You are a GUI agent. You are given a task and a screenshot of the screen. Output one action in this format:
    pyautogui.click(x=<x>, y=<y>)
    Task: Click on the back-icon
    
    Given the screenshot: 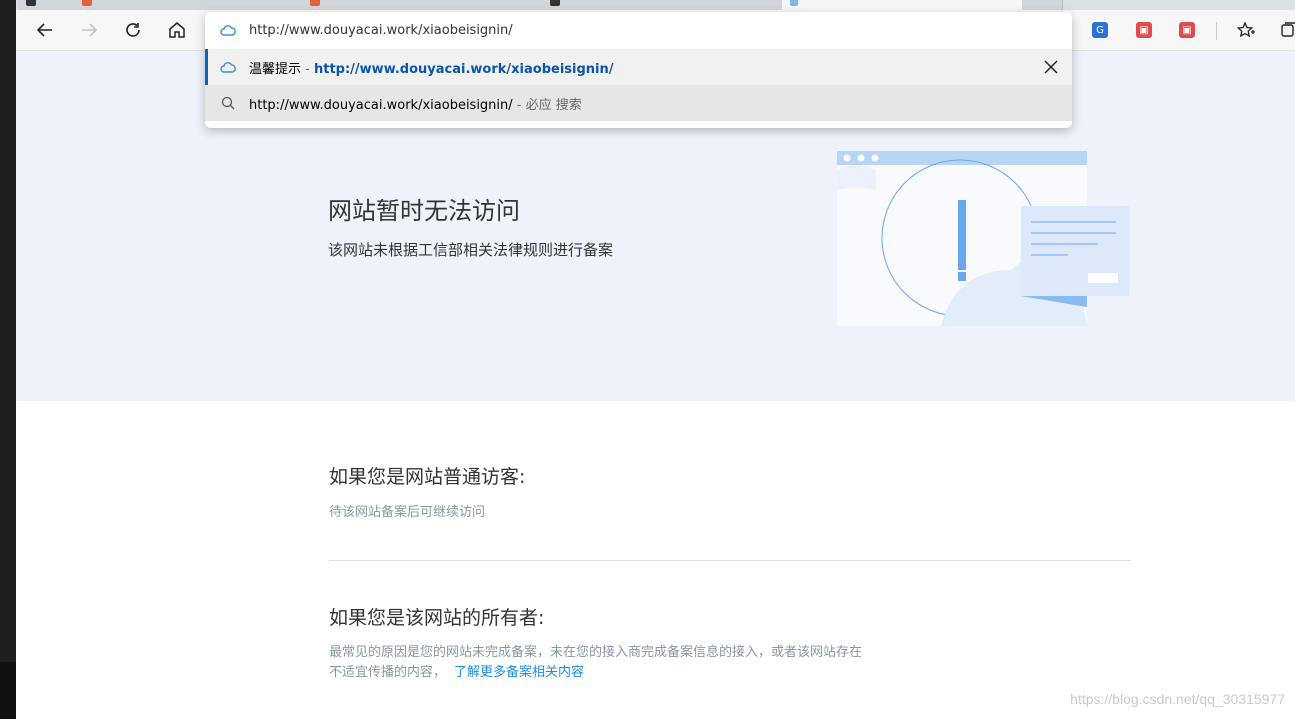 What is the action you would take?
    pyautogui.click(x=45, y=30)
    